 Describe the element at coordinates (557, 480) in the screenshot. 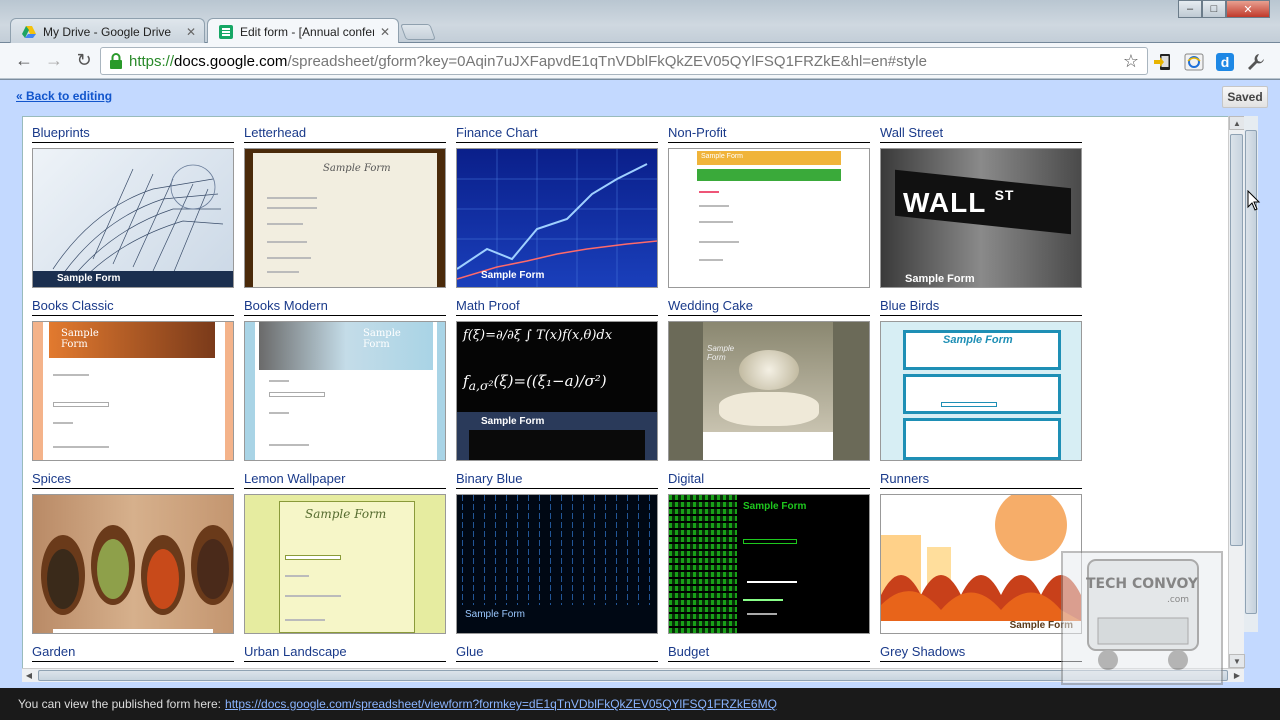

I see `theme-name: Binary Blue` at that location.